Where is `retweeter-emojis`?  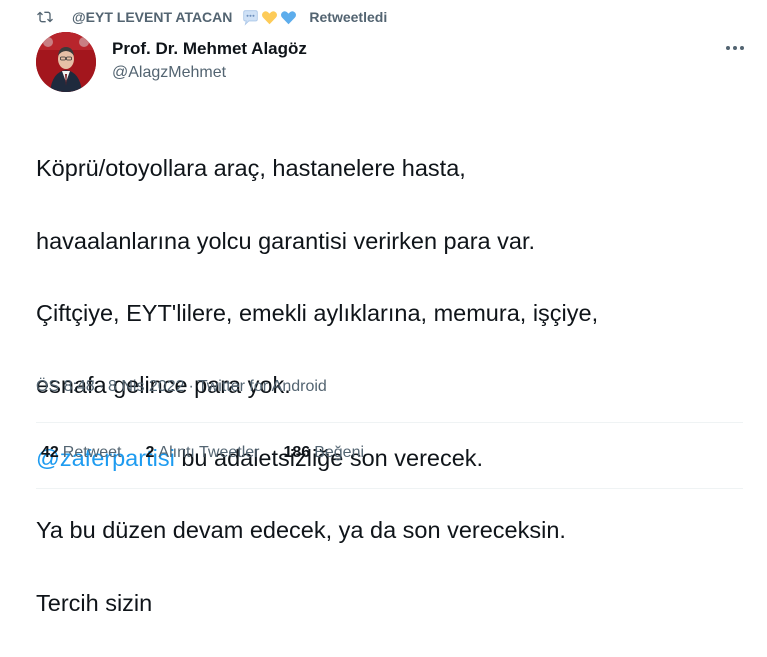
retweeter-emojis is located at coordinates (269, 17).